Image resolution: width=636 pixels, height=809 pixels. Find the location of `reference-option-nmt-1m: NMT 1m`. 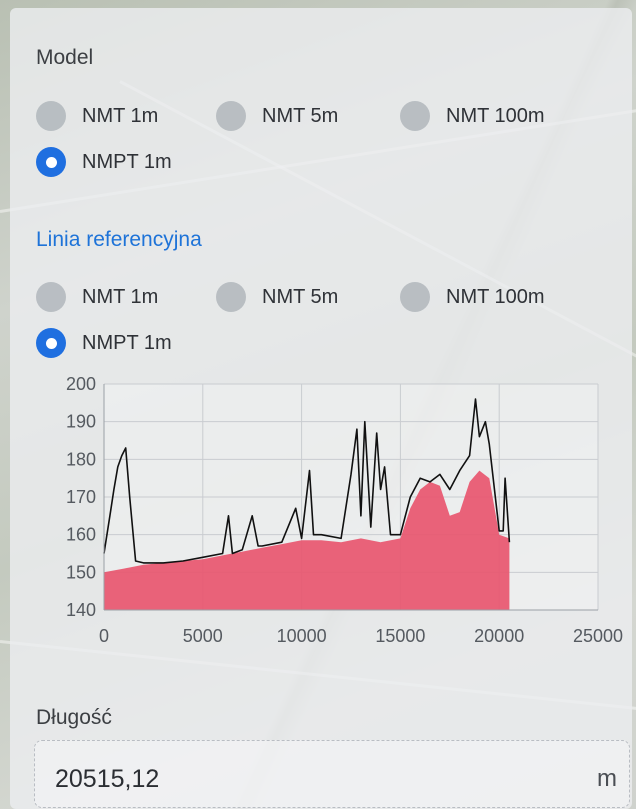

reference-option-nmt-1m: NMT 1m is located at coordinates (97, 297).